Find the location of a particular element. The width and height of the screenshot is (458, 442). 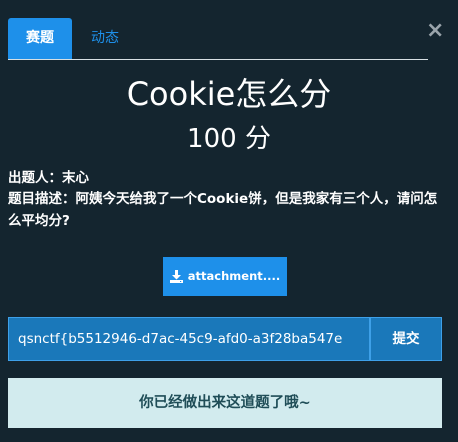

flag-input is located at coordinates (189, 339).